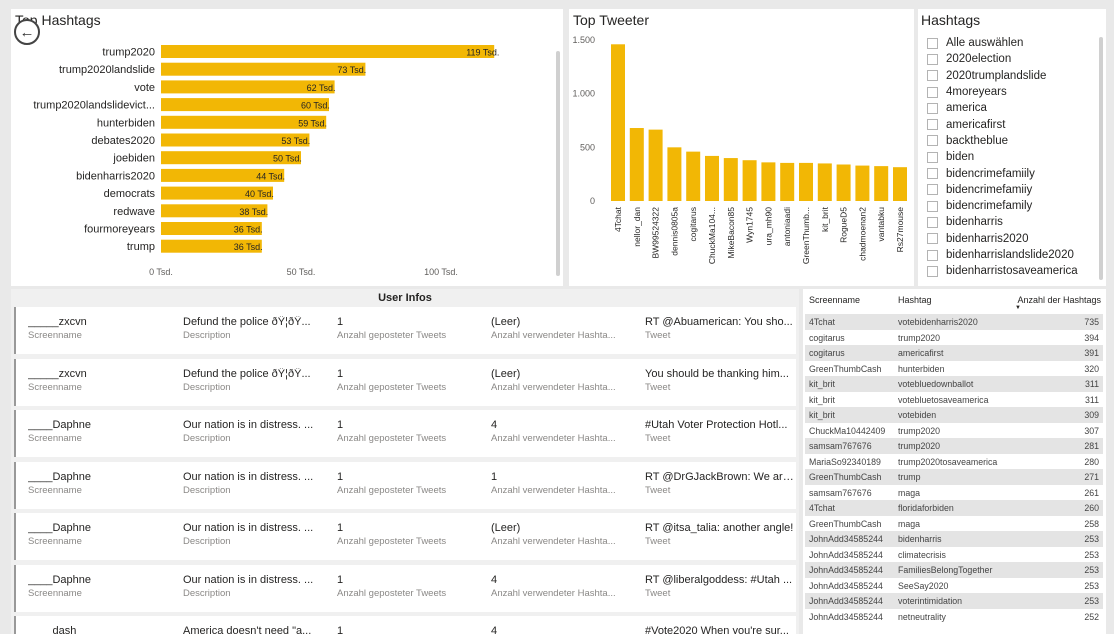 This screenshot has width=1114, height=634. Describe the element at coordinates (1014, 222) in the screenshot. I see `slicer-item: bidenharris` at that location.